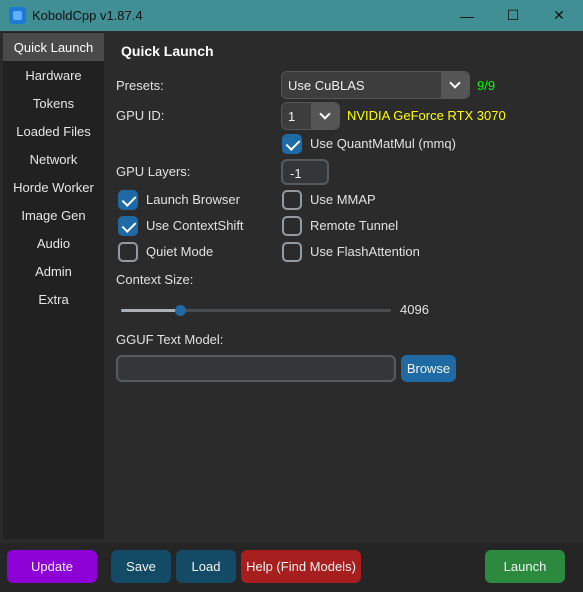 This screenshot has width=583, height=592. I want to click on sidebar-item-network: Network, so click(53, 159).